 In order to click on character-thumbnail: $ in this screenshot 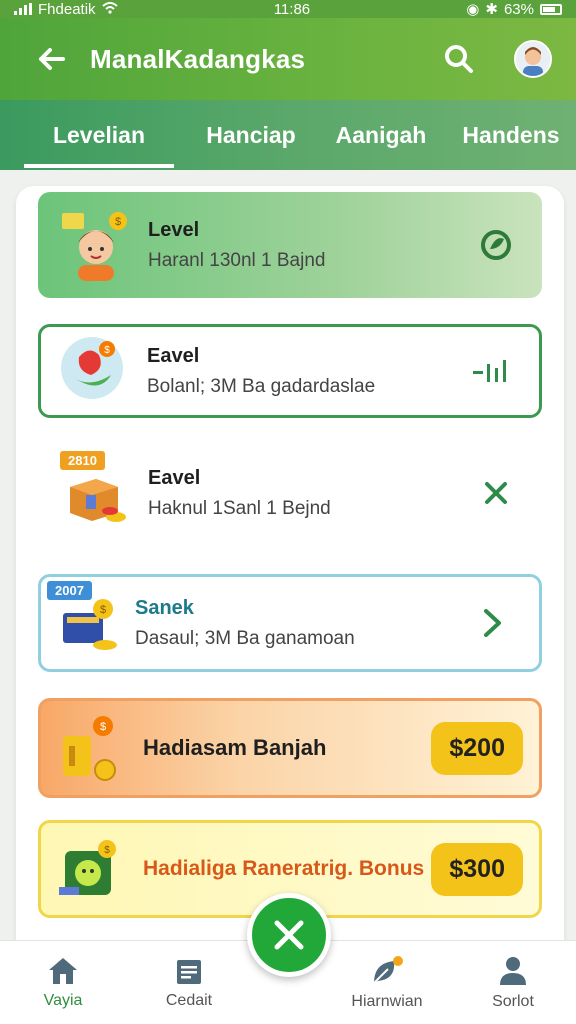, I will do `click(96, 245)`.